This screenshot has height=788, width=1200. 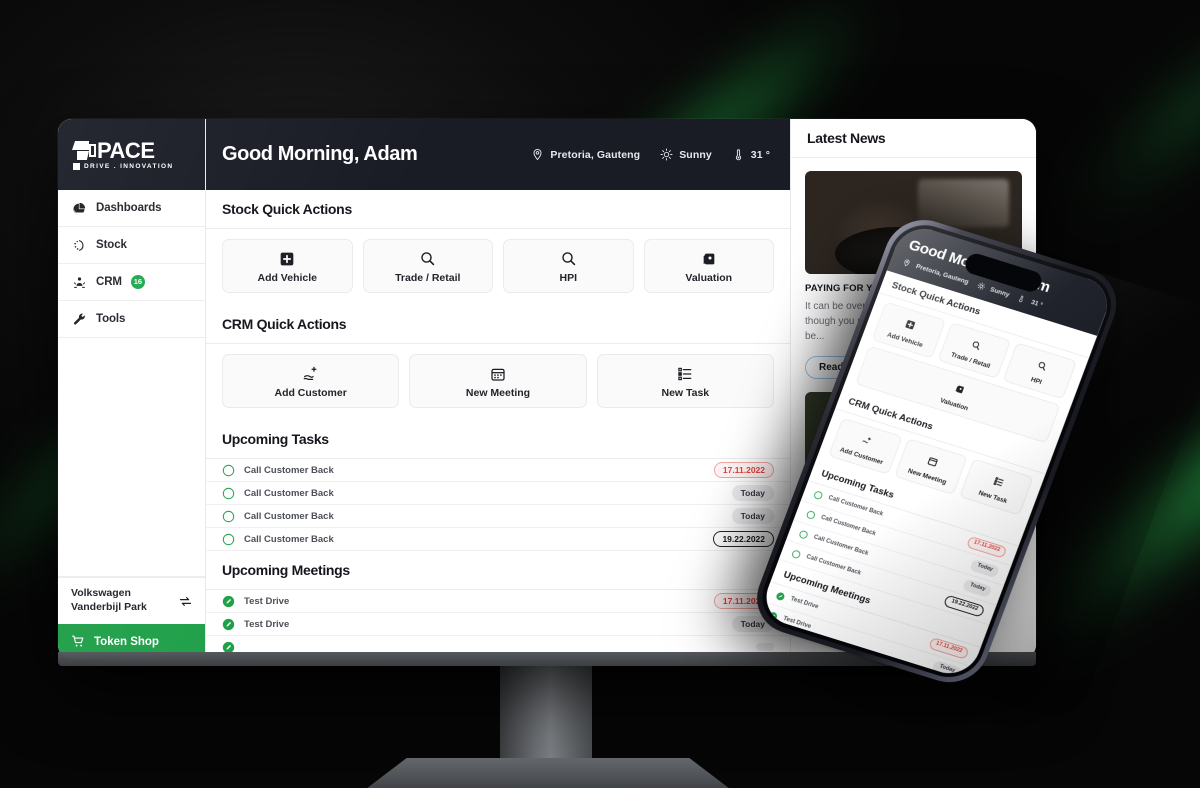 What do you see at coordinates (76, 166) in the screenshot?
I see `logo-square-icon` at bounding box center [76, 166].